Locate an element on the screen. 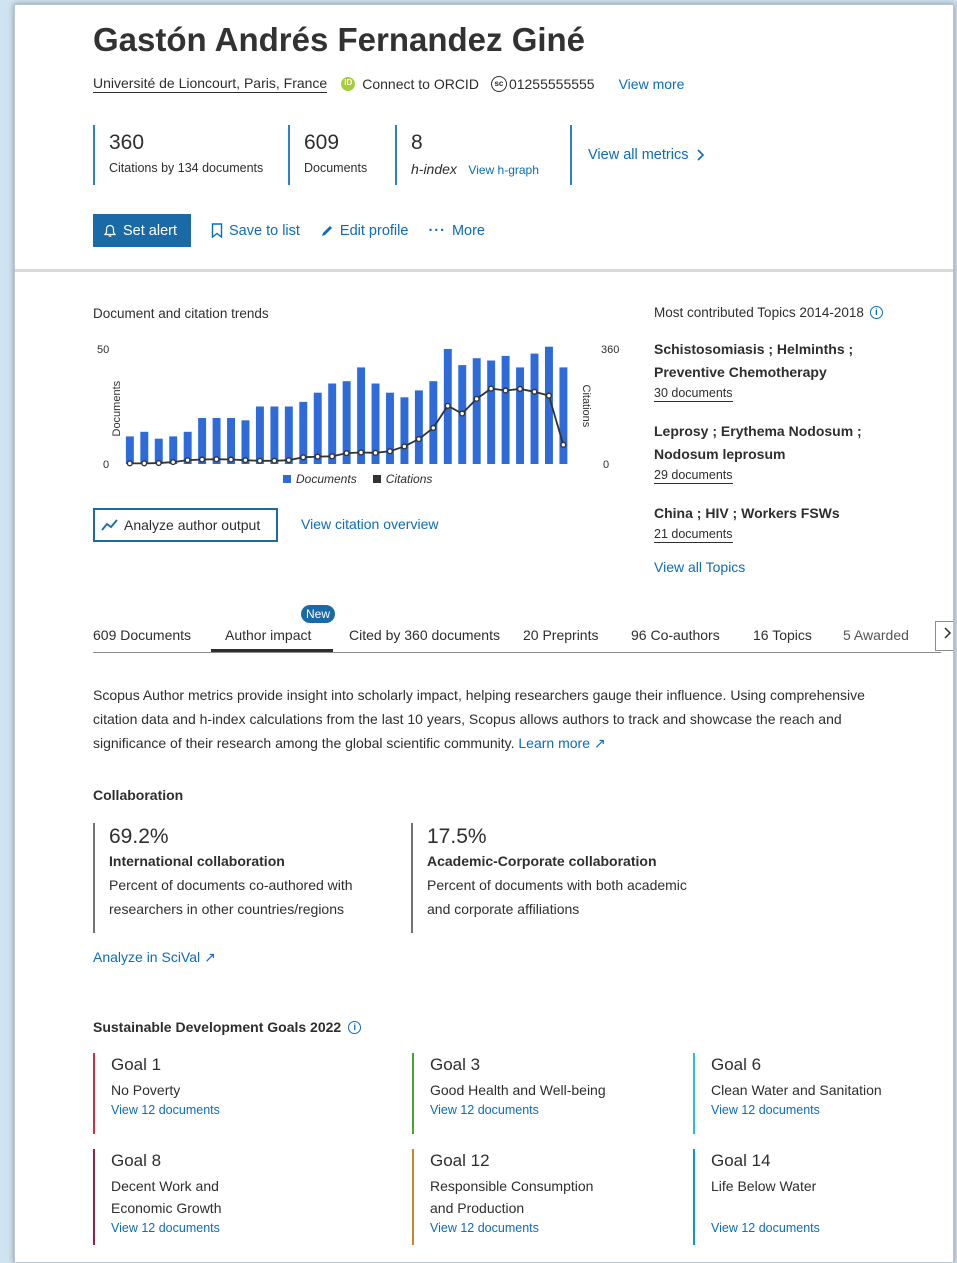 Image resolution: width=957 pixels, height=1263 pixels. tab-awarded: 5 Awarded is located at coordinates (876, 639).